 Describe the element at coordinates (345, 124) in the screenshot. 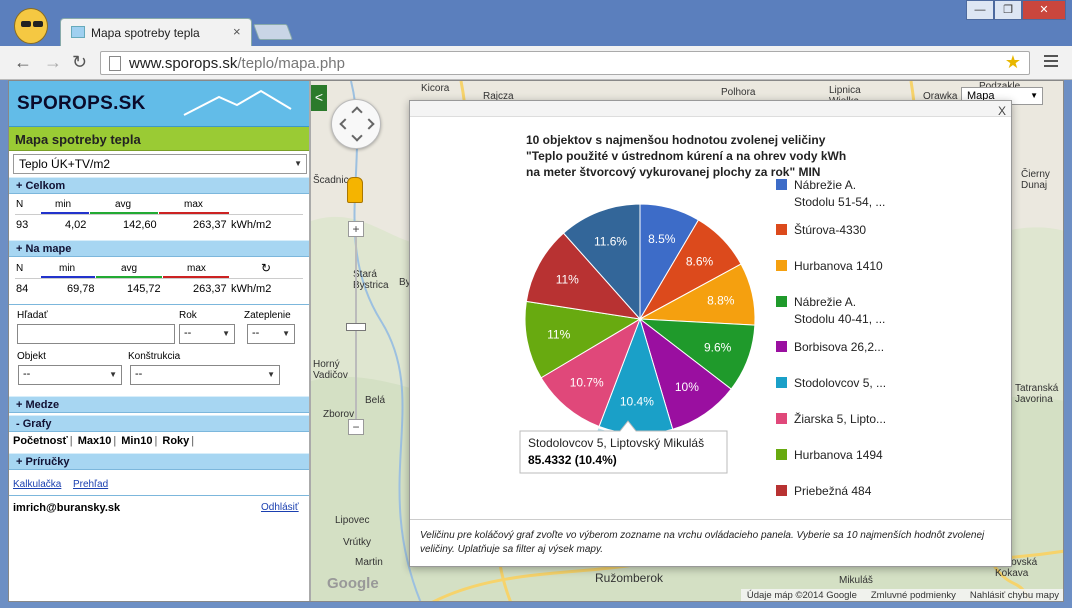

I see `pan-left-icon` at that location.